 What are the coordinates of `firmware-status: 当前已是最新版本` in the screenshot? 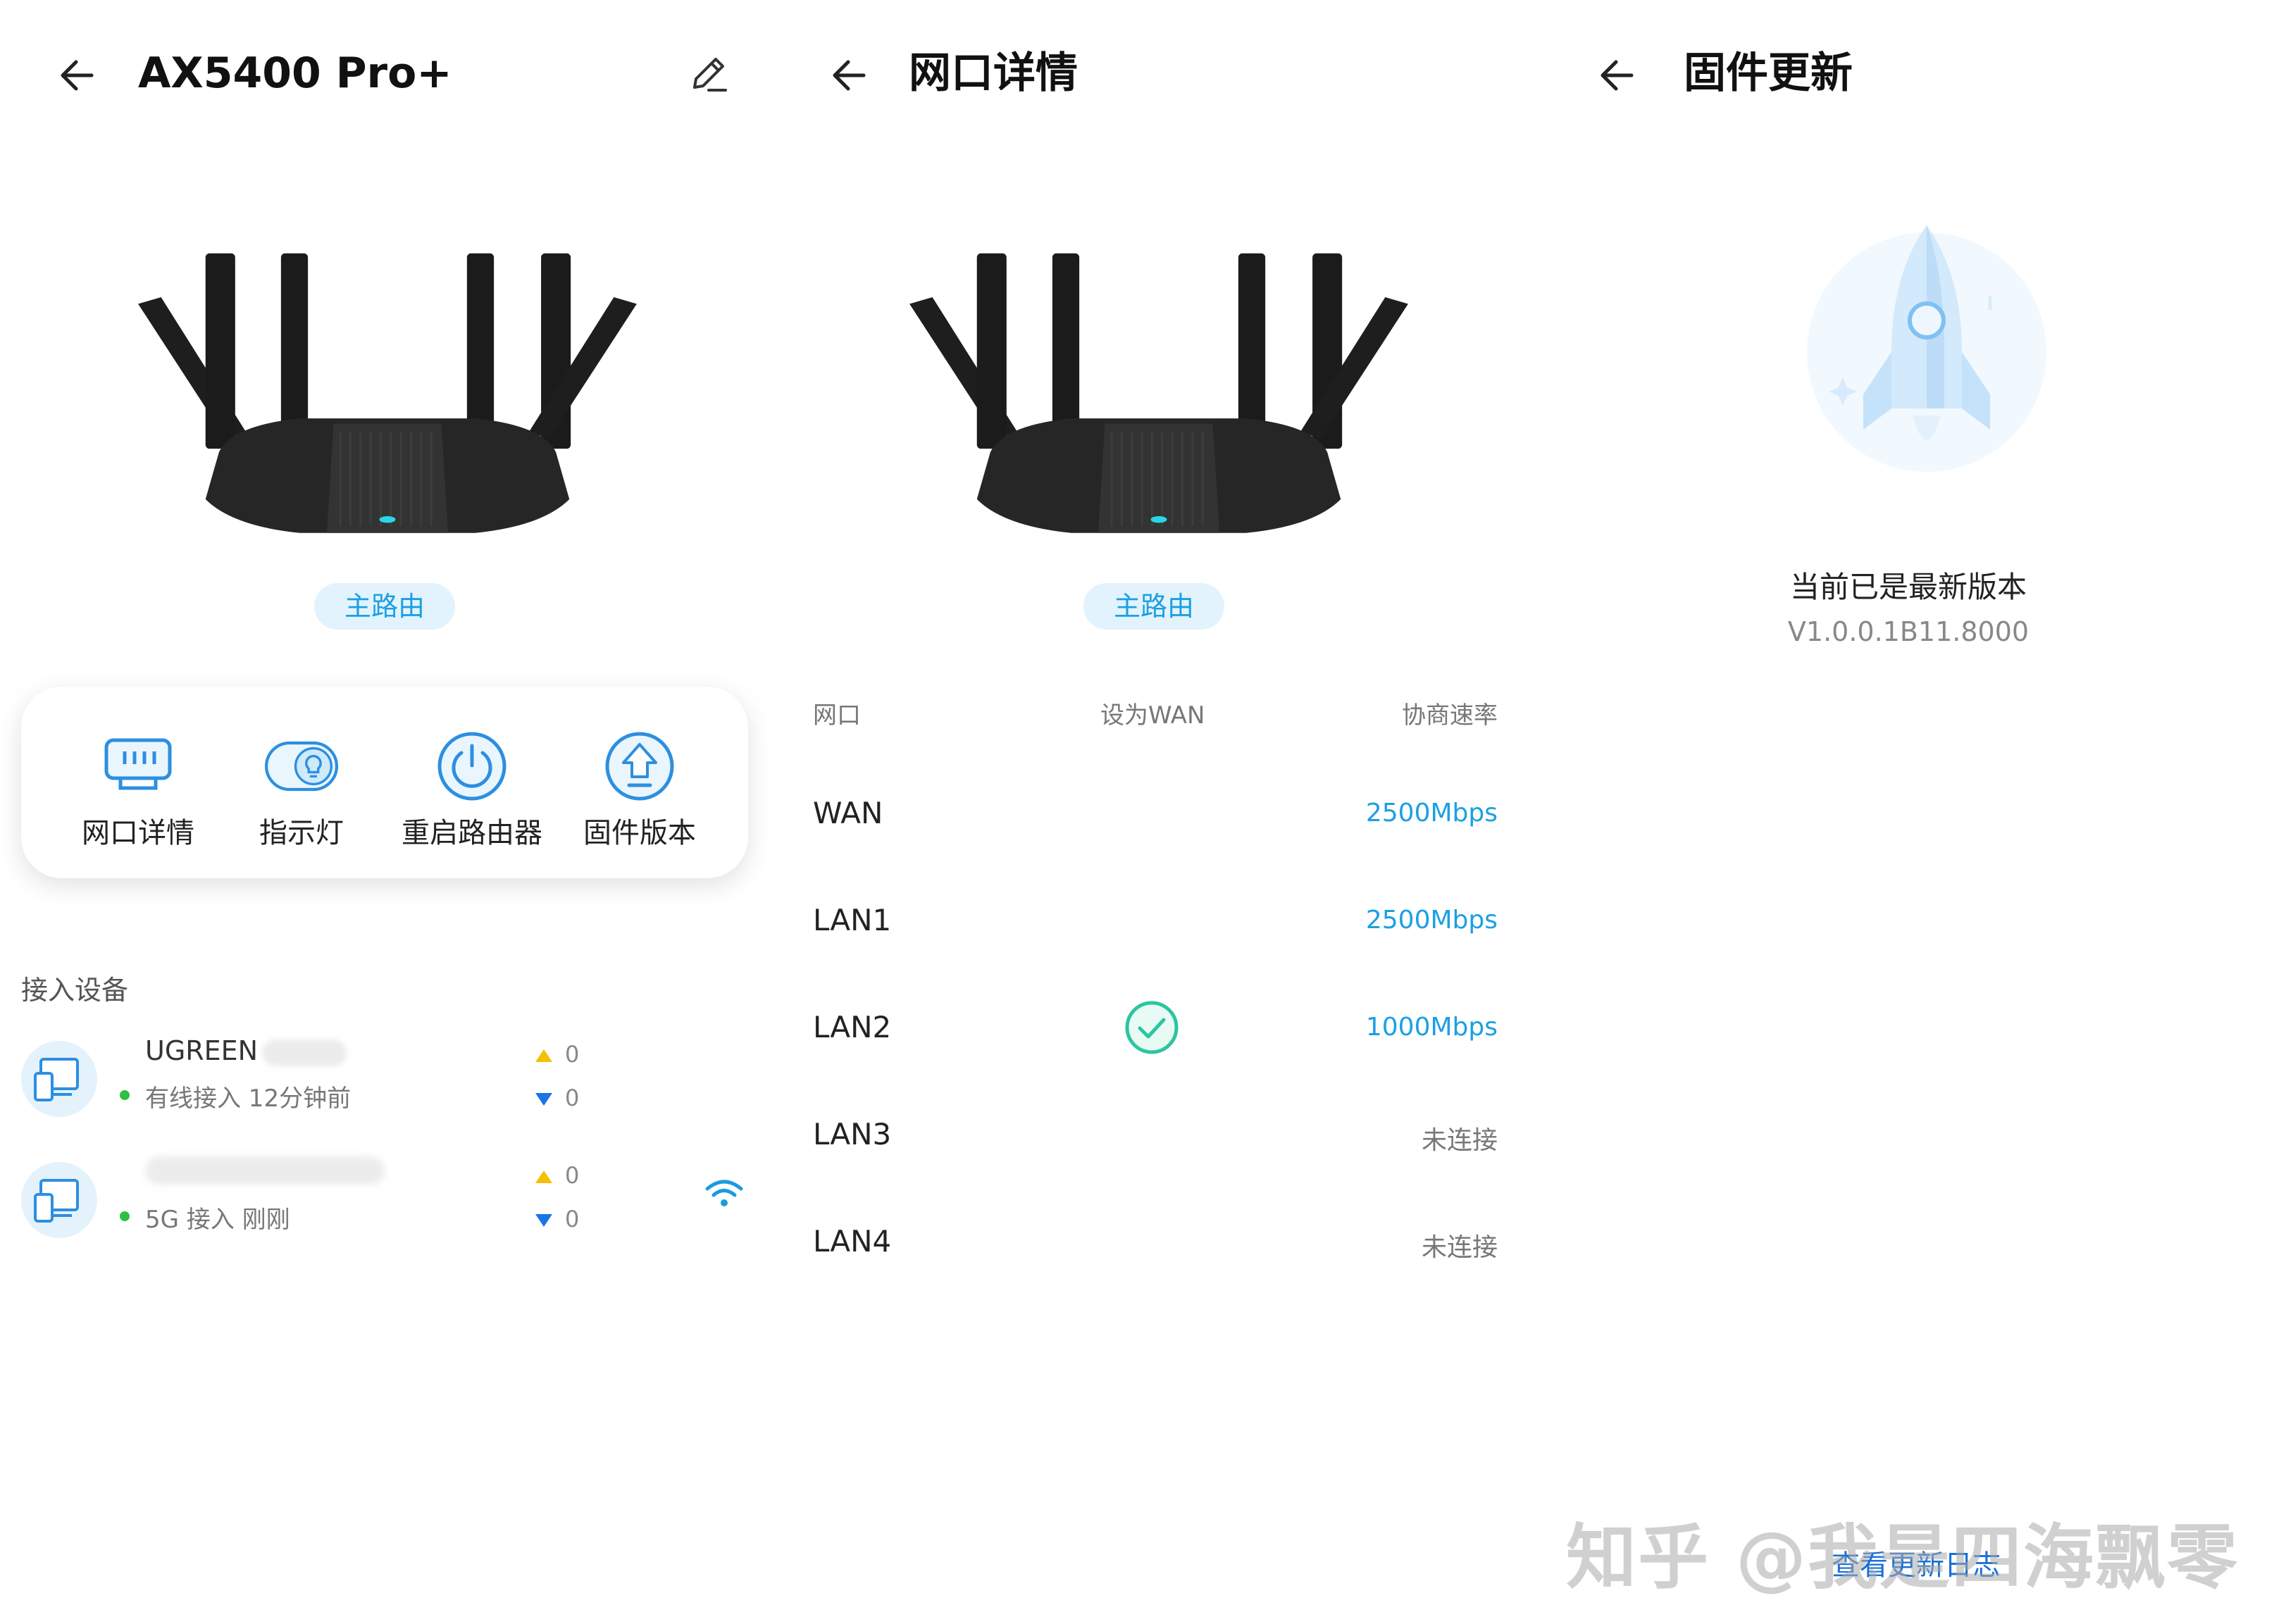 It's located at (1908, 587).